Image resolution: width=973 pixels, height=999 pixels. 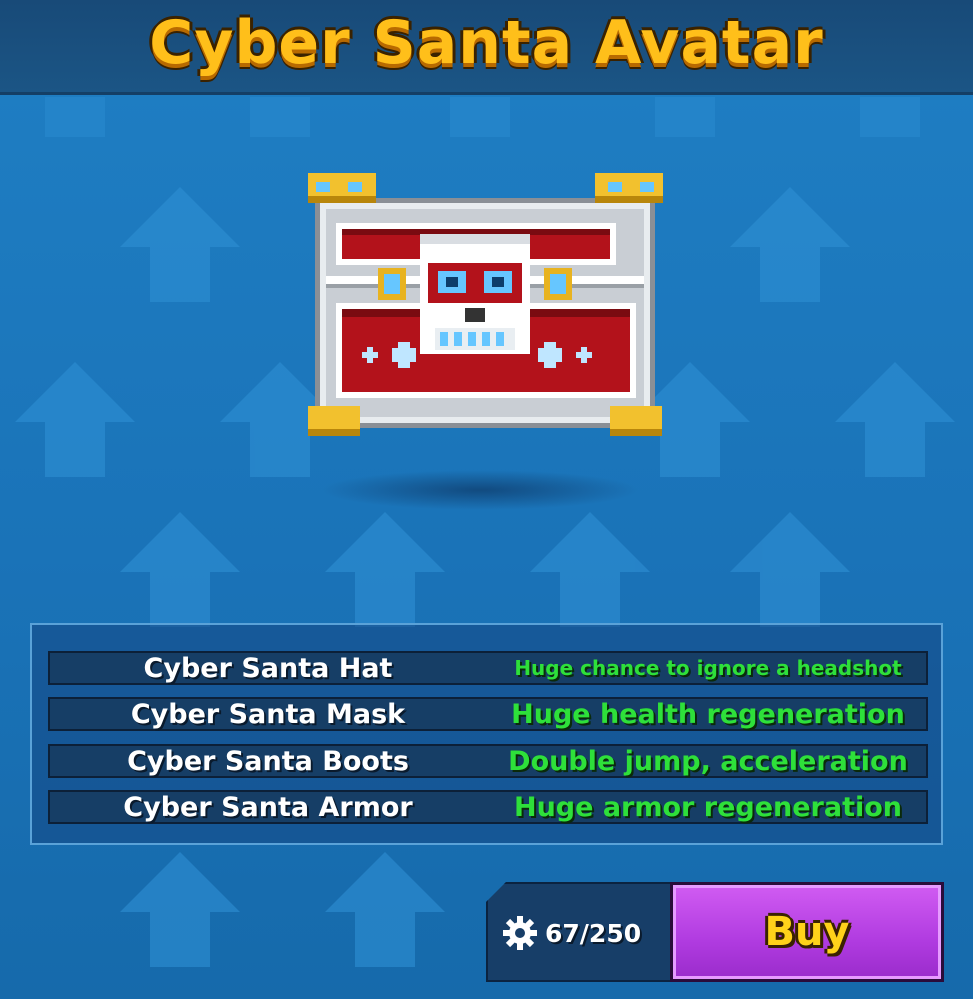 I want to click on chest-shadow, so click(x=480, y=490).